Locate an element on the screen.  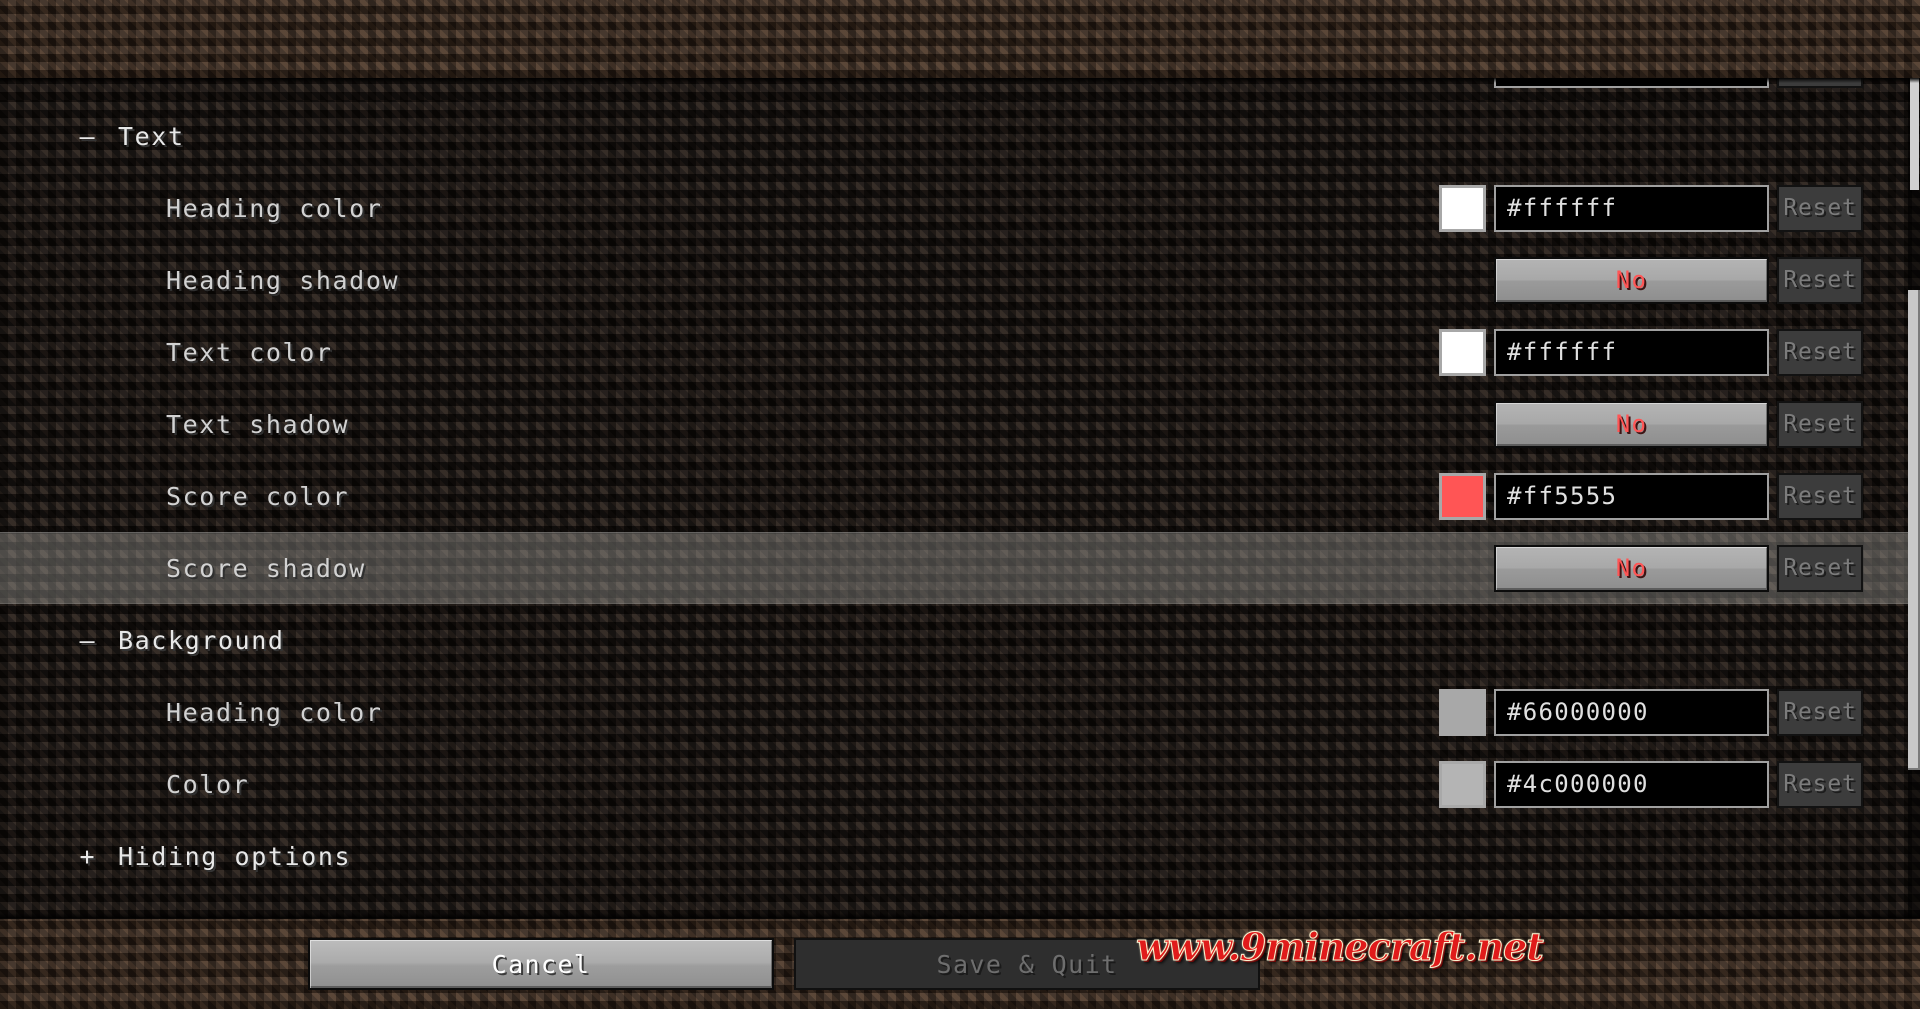
option-row: Heading color #66000000 Reset is located at coordinates (960, 712).